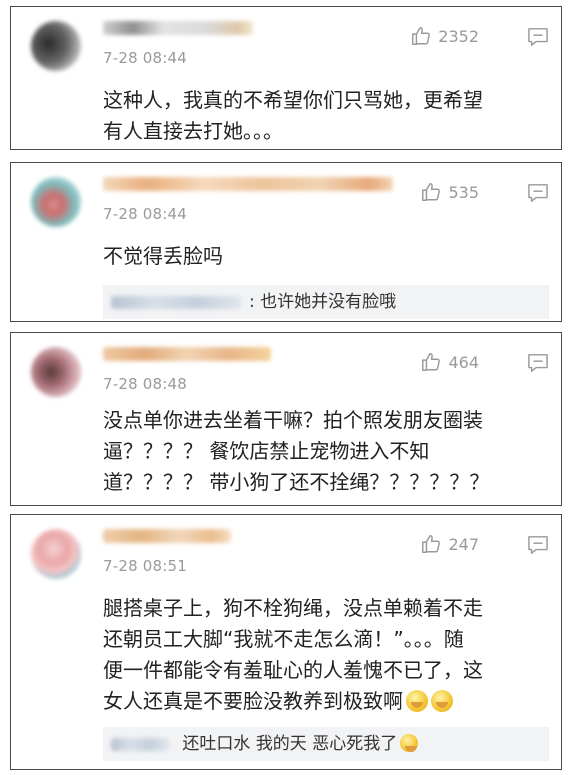 This screenshot has height=775, width=572. What do you see at coordinates (193, 131) in the screenshot?
I see `comment-text-line: 有人直接去打她。。。` at bounding box center [193, 131].